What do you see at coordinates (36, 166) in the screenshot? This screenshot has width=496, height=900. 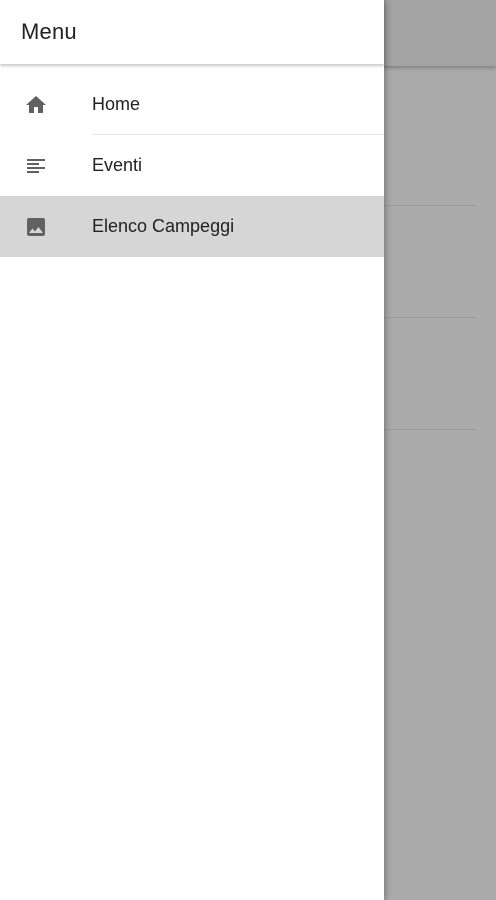 I see `notes-icon` at bounding box center [36, 166].